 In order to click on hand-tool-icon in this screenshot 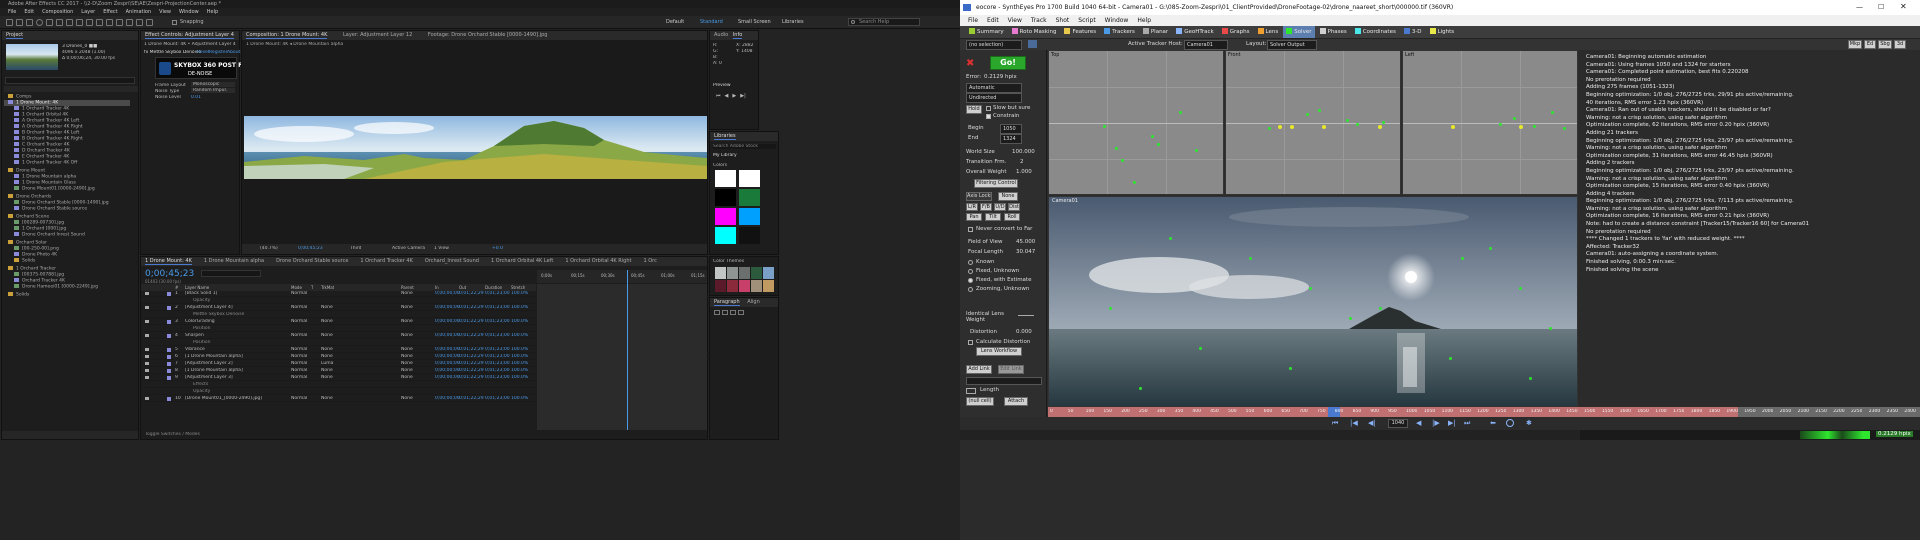, I will do `click(29, 22)`.